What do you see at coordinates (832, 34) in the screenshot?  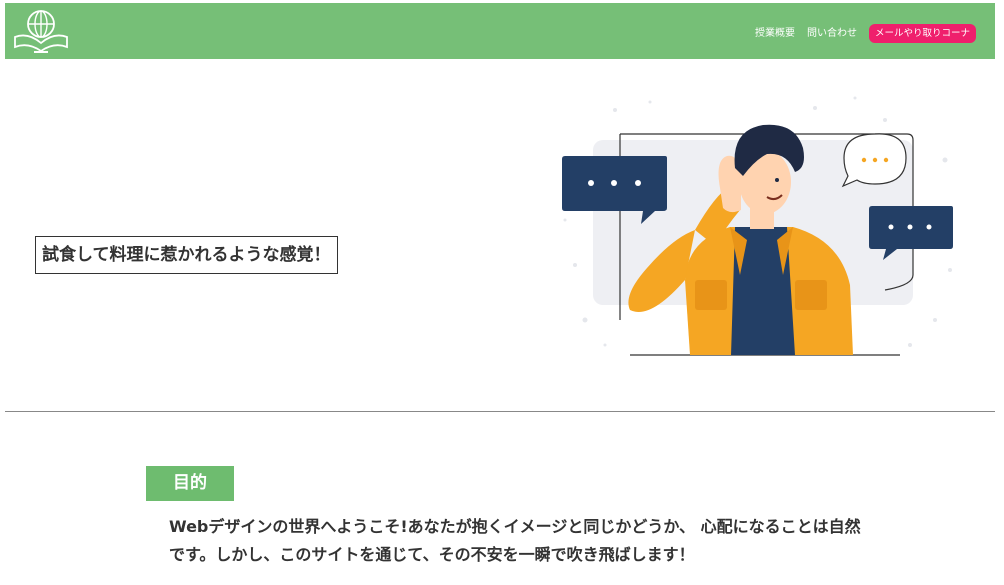 I see `nav-link-contact: 問い合わせ` at bounding box center [832, 34].